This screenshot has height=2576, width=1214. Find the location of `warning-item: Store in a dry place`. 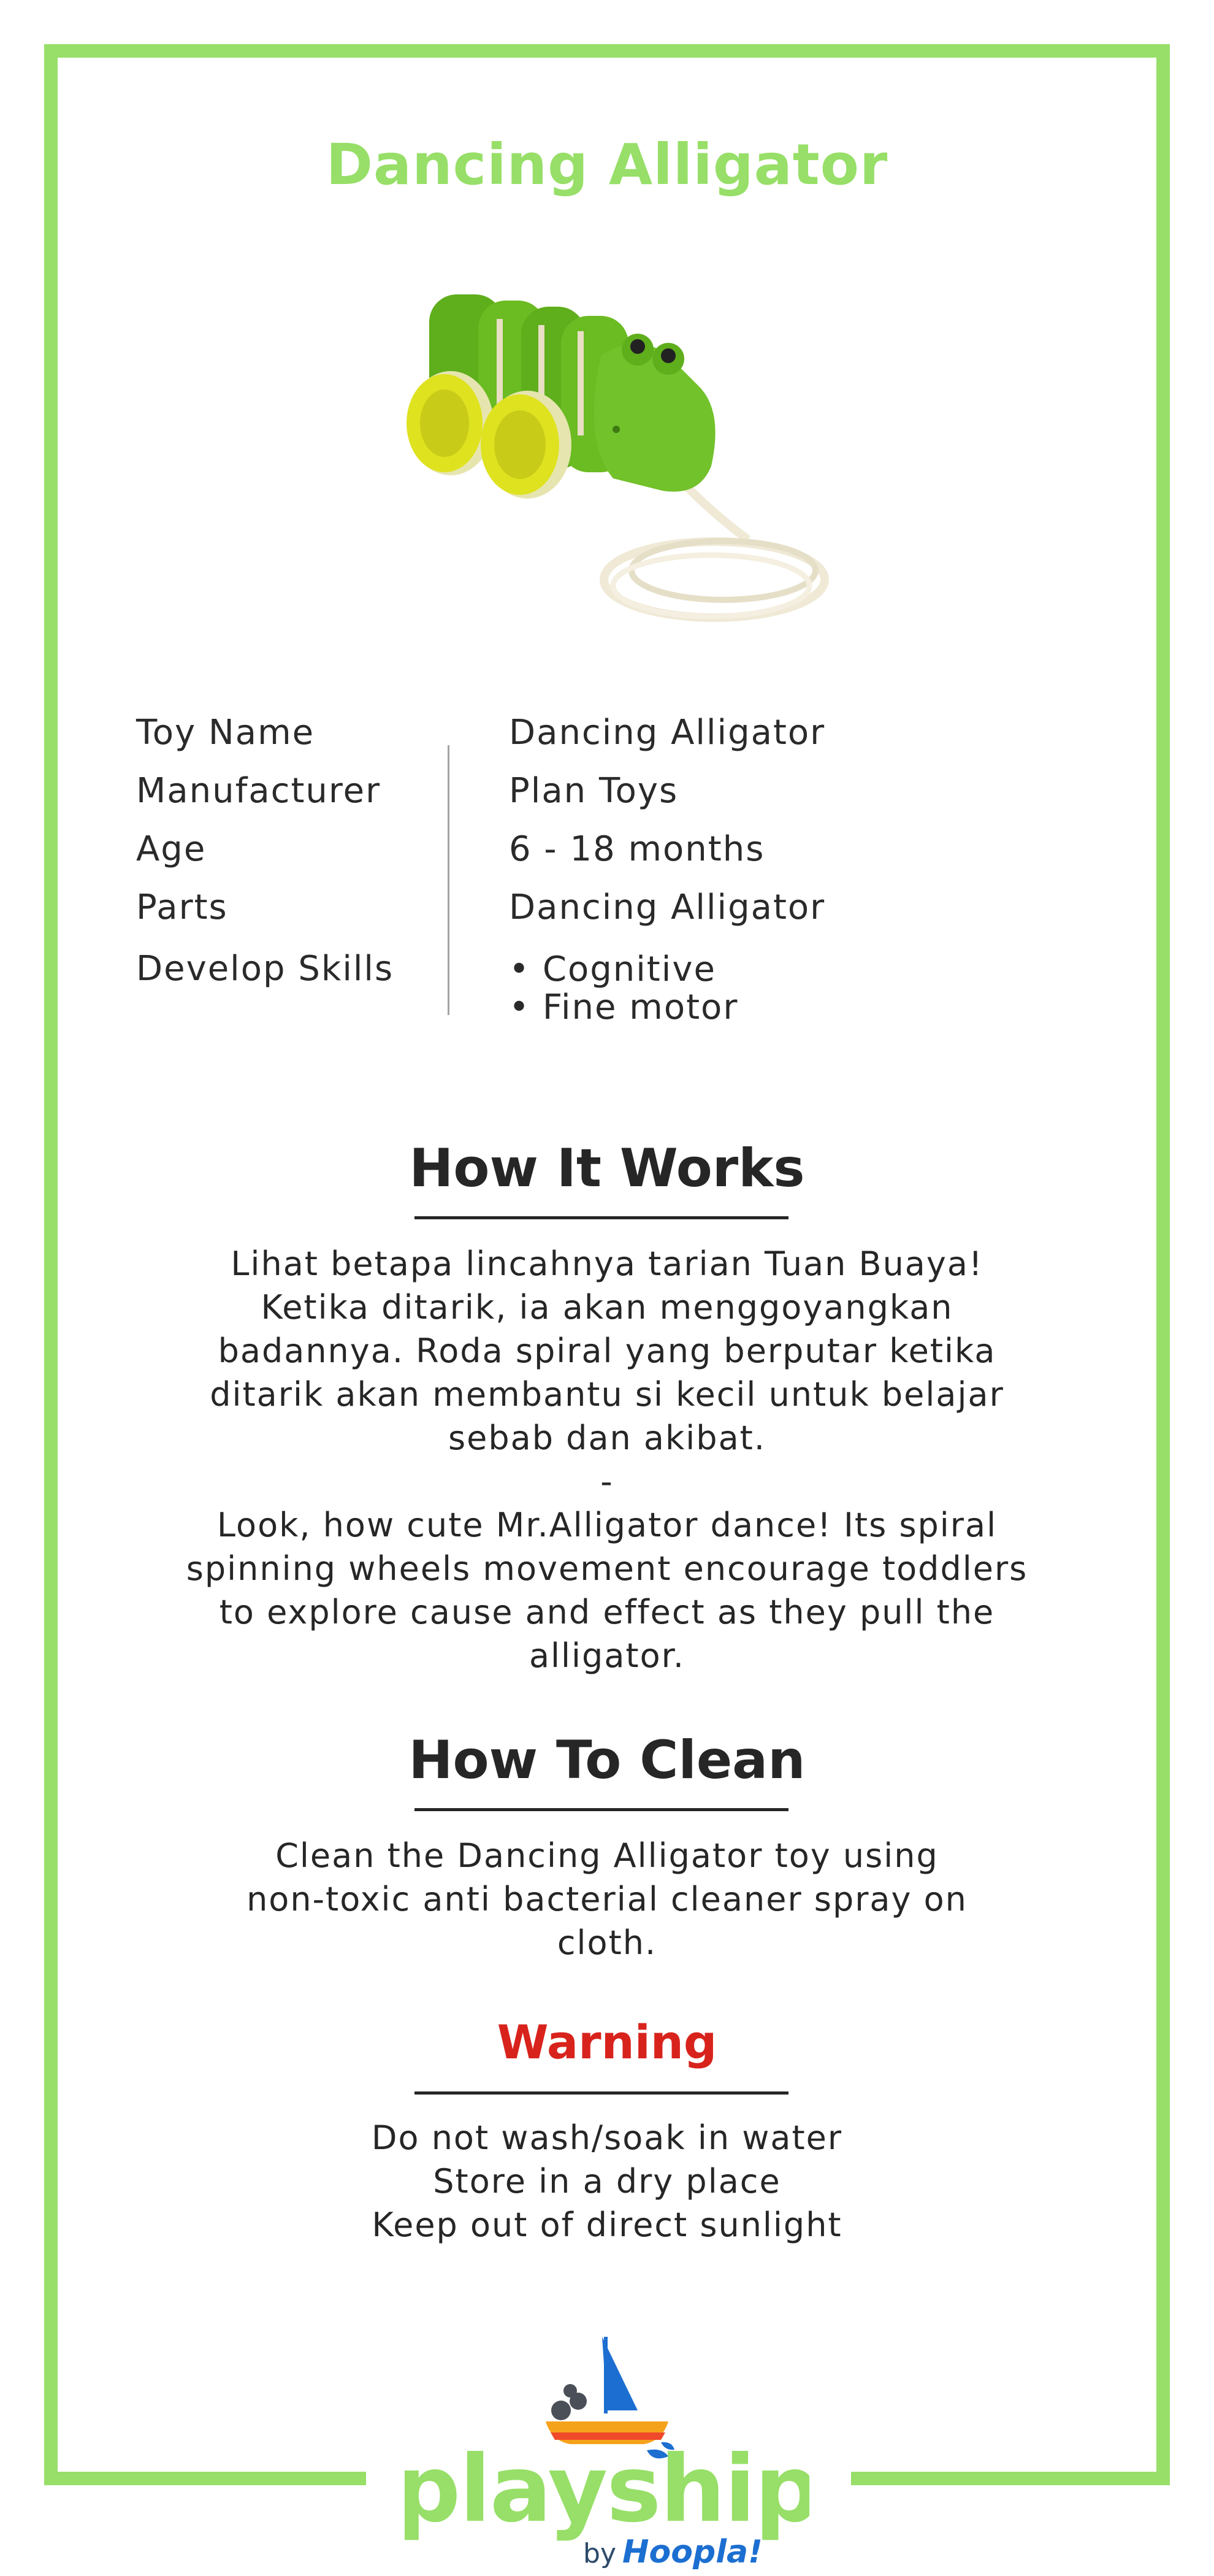

warning-item: Store in a dry place is located at coordinates (607, 2181).